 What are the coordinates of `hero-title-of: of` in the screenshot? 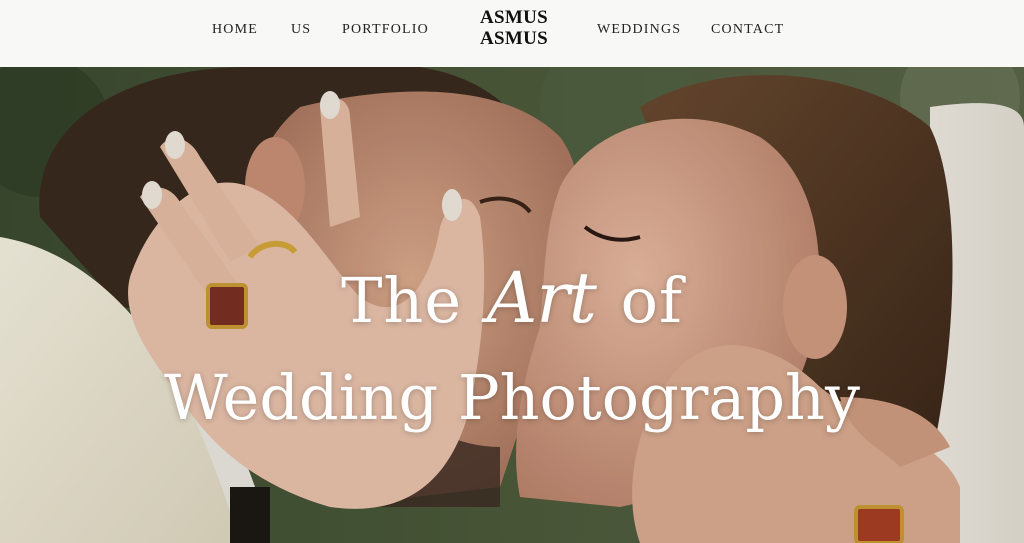 It's located at (651, 300).